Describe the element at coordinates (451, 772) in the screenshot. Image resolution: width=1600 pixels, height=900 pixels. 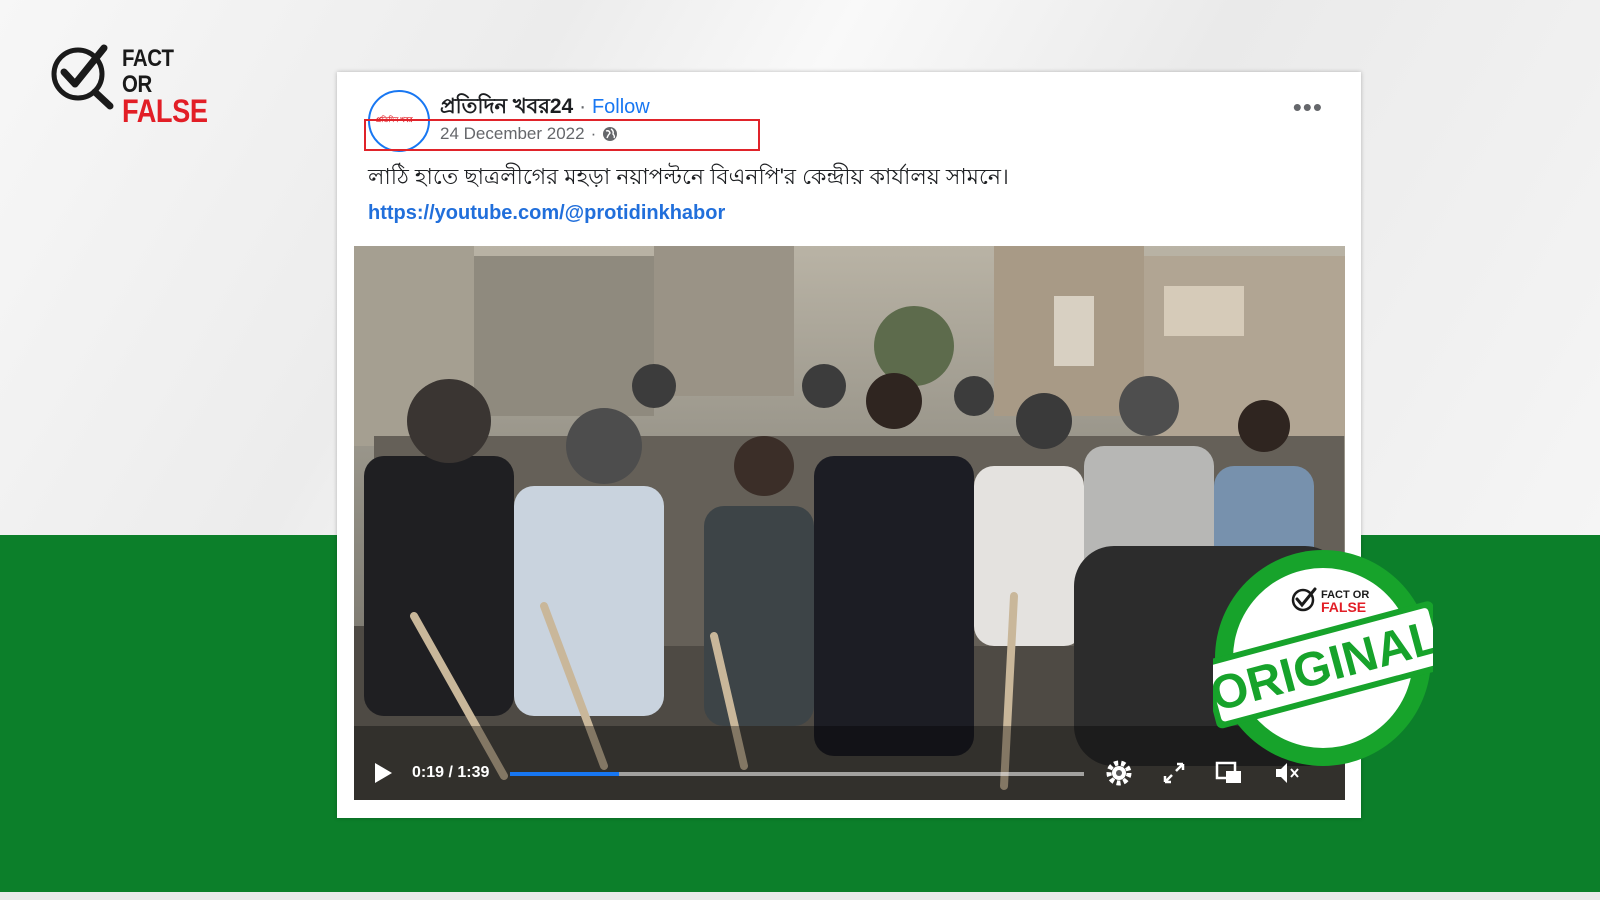
I see `video-time: 0:19 / 1:39` at that location.